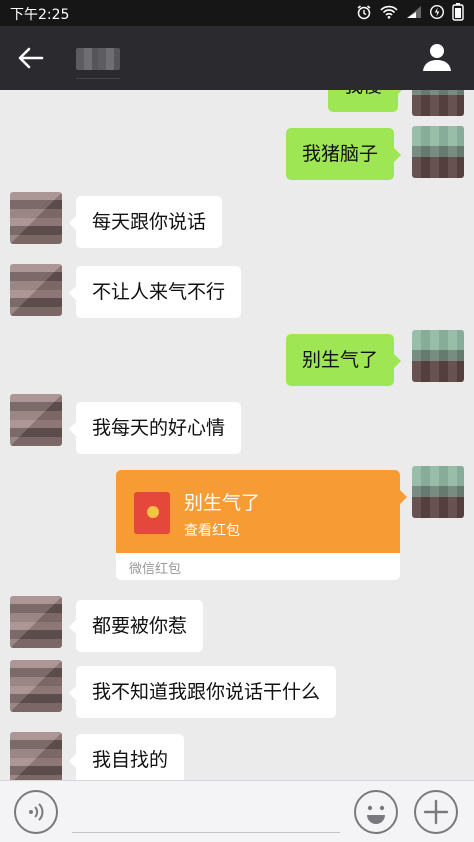  I want to click on signal-icon, so click(414, 12).